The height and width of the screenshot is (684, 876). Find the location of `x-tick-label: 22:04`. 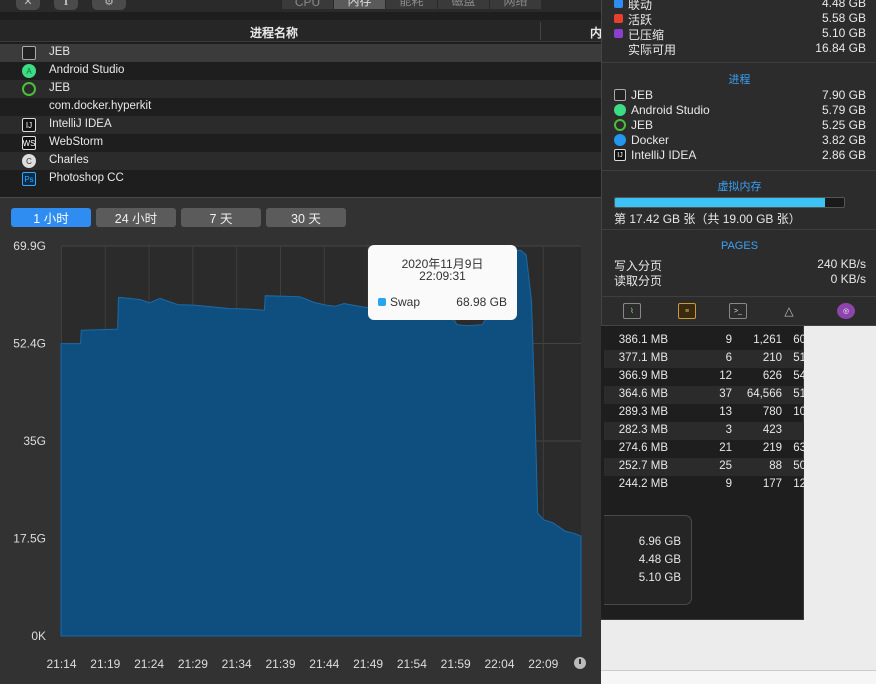

x-tick-label: 22:04 is located at coordinates (499, 664).